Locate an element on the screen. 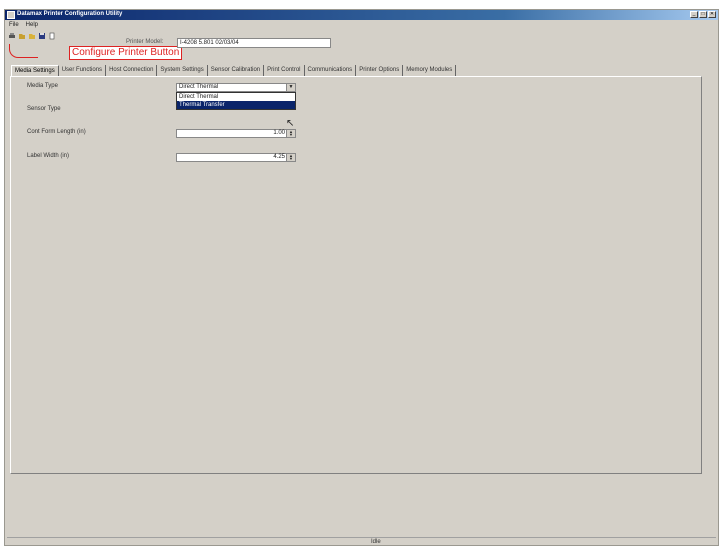  option-thermal-transfer: Thermal Transfer is located at coordinates (236, 105).